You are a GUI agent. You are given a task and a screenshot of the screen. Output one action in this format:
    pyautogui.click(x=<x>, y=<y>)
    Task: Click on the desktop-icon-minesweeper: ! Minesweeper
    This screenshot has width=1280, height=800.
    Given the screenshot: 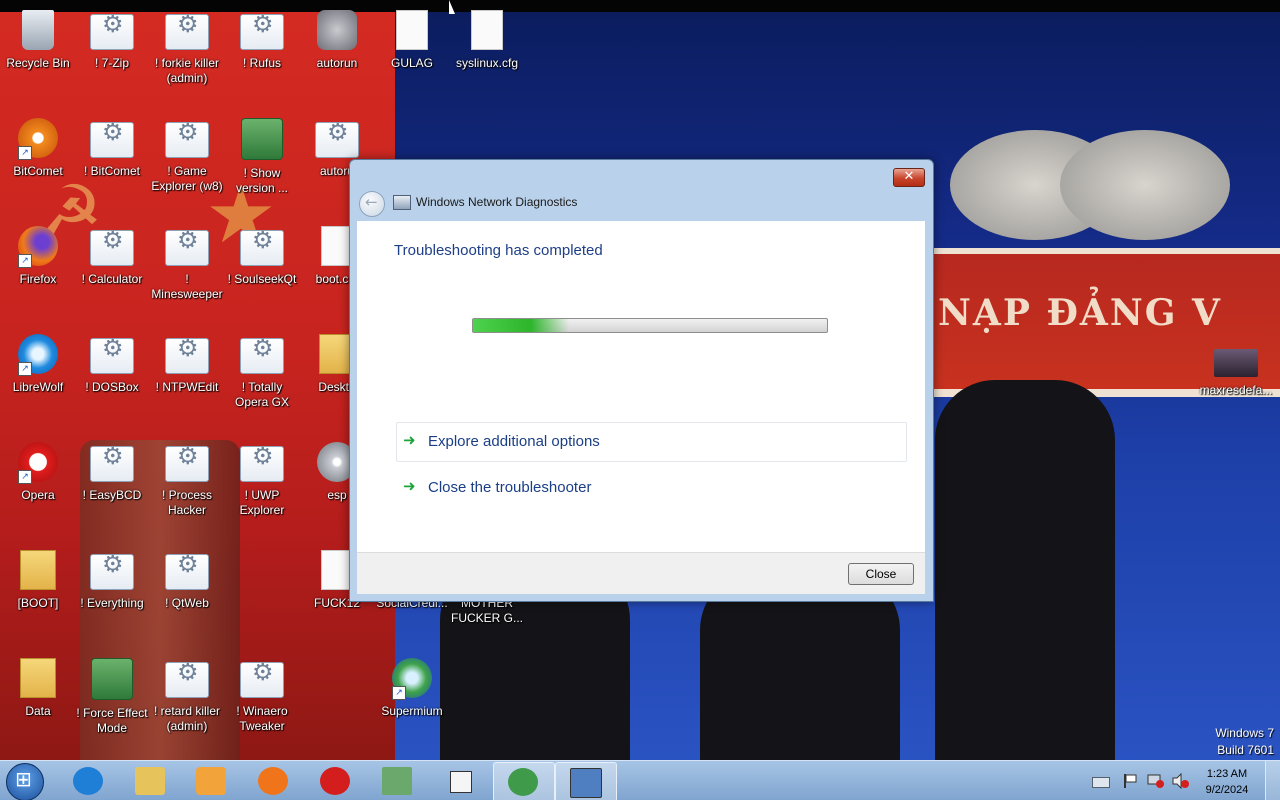 What is the action you would take?
    pyautogui.click(x=187, y=259)
    